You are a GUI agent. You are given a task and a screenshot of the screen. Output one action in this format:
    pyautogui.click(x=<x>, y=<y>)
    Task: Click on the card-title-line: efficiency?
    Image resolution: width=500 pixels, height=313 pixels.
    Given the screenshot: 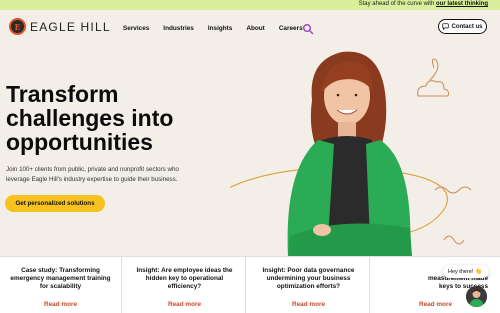 What is the action you would take?
    pyautogui.click(x=184, y=286)
    